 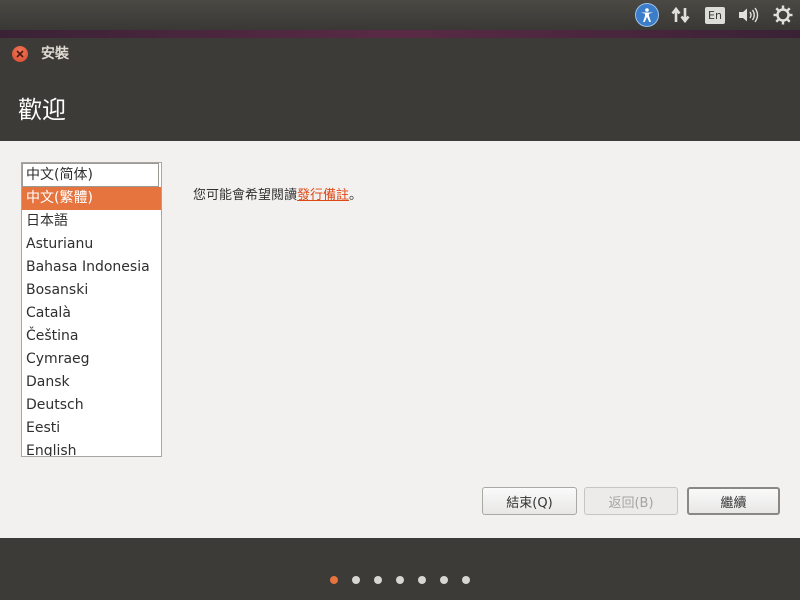 What do you see at coordinates (91, 428) in the screenshot?
I see `language-item: Eesti` at bounding box center [91, 428].